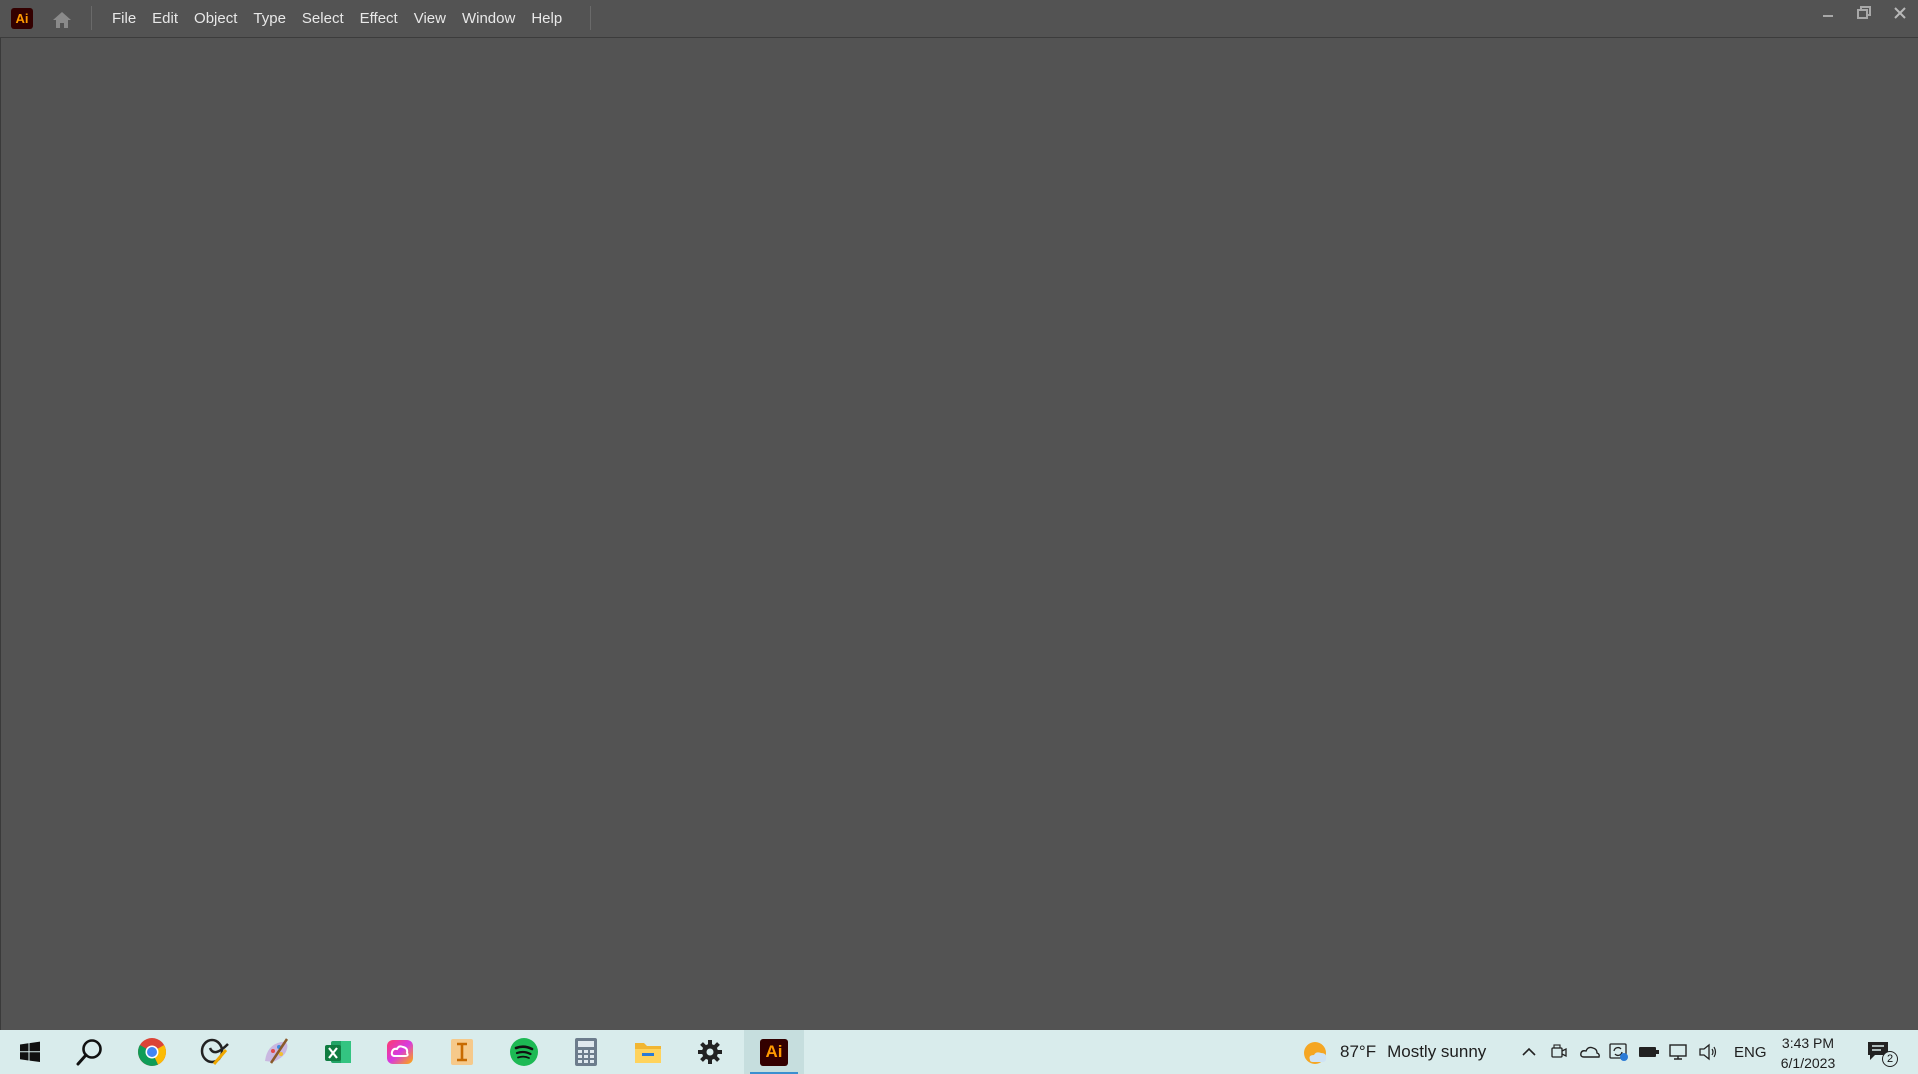 This screenshot has height=1074, width=1918. I want to click on menu-select: Select, so click(323, 18).